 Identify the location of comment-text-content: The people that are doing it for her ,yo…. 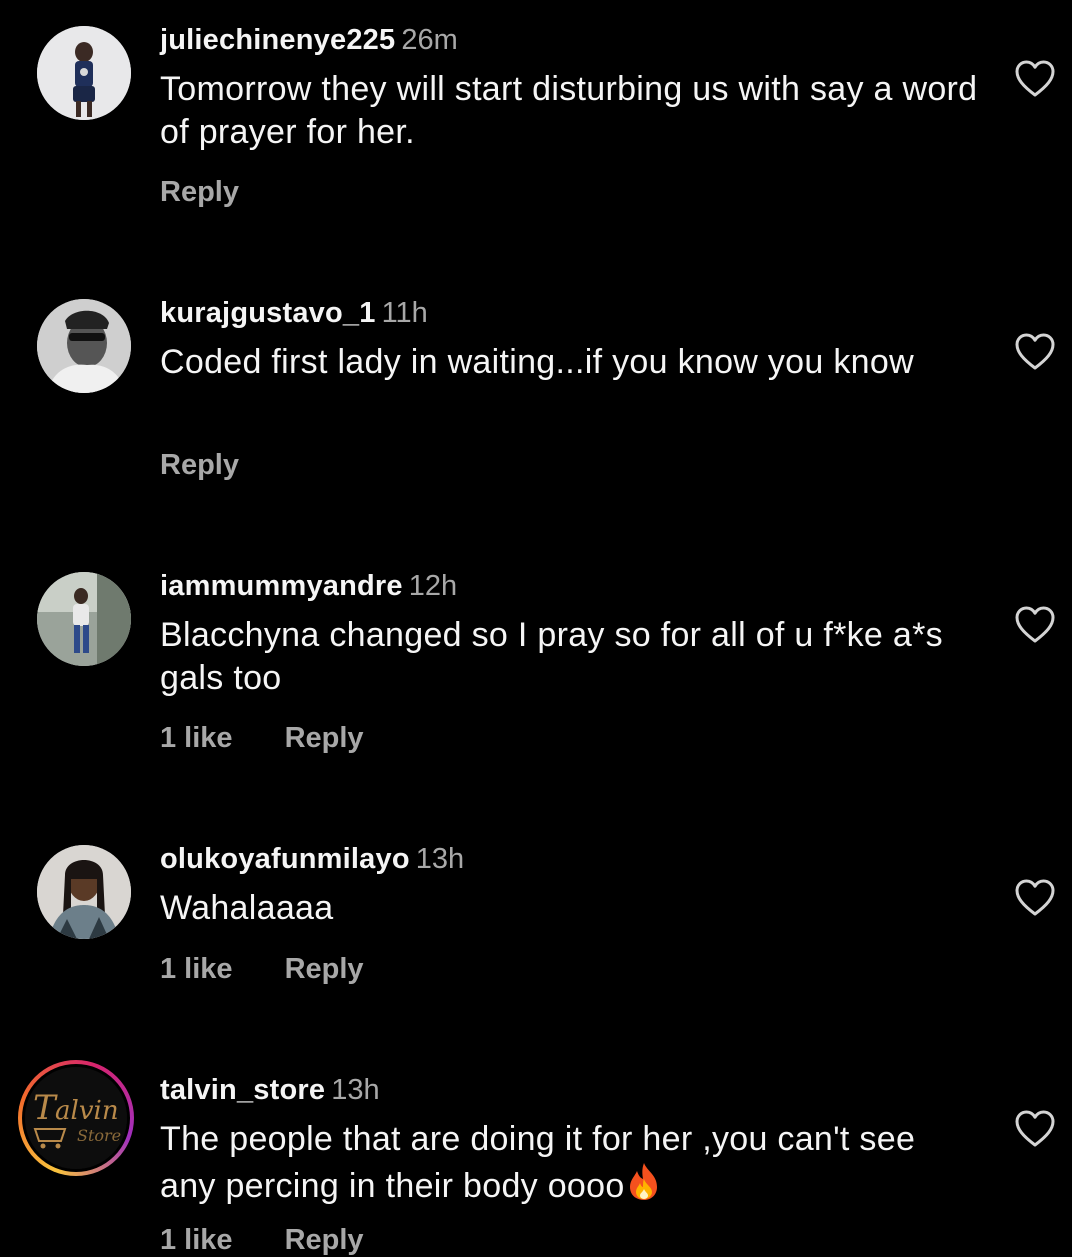
(538, 1162).